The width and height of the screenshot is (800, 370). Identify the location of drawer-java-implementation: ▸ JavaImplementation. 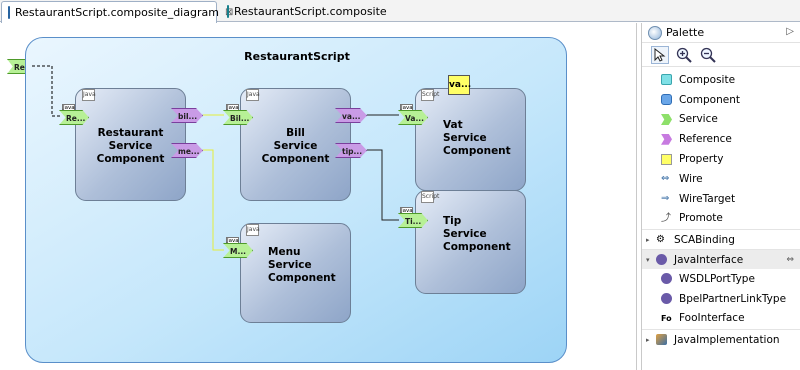
(721, 339).